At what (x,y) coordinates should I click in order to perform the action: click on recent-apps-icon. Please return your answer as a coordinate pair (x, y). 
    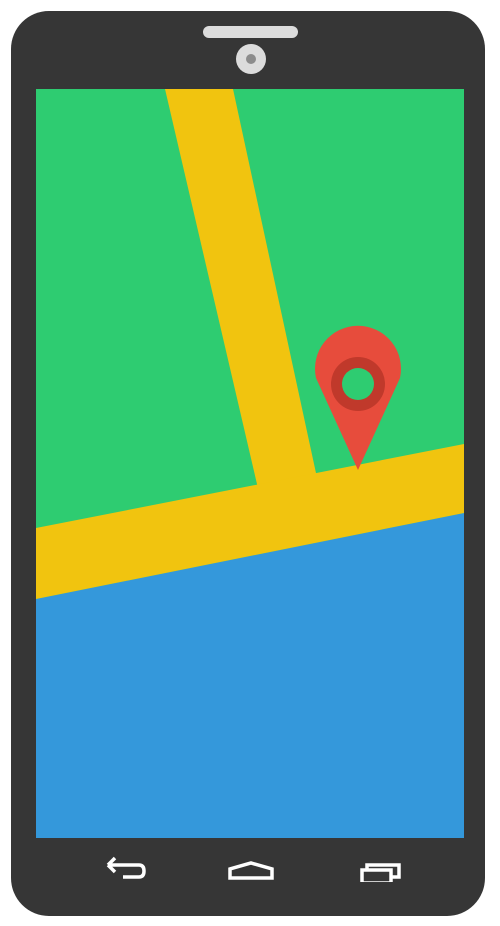
    Looking at the image, I should click on (380, 872).